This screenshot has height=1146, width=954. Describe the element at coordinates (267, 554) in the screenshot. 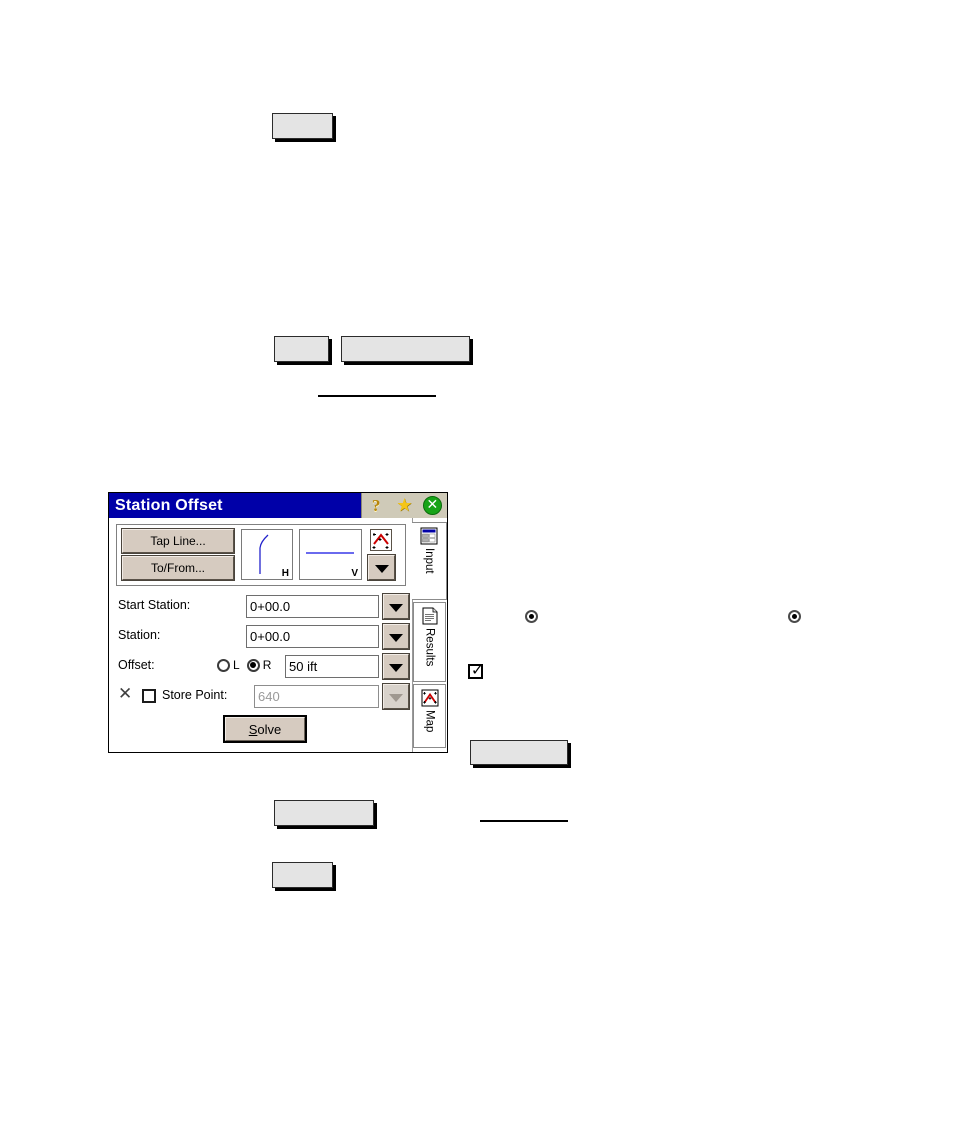

I see `horizontal-preview: H` at that location.